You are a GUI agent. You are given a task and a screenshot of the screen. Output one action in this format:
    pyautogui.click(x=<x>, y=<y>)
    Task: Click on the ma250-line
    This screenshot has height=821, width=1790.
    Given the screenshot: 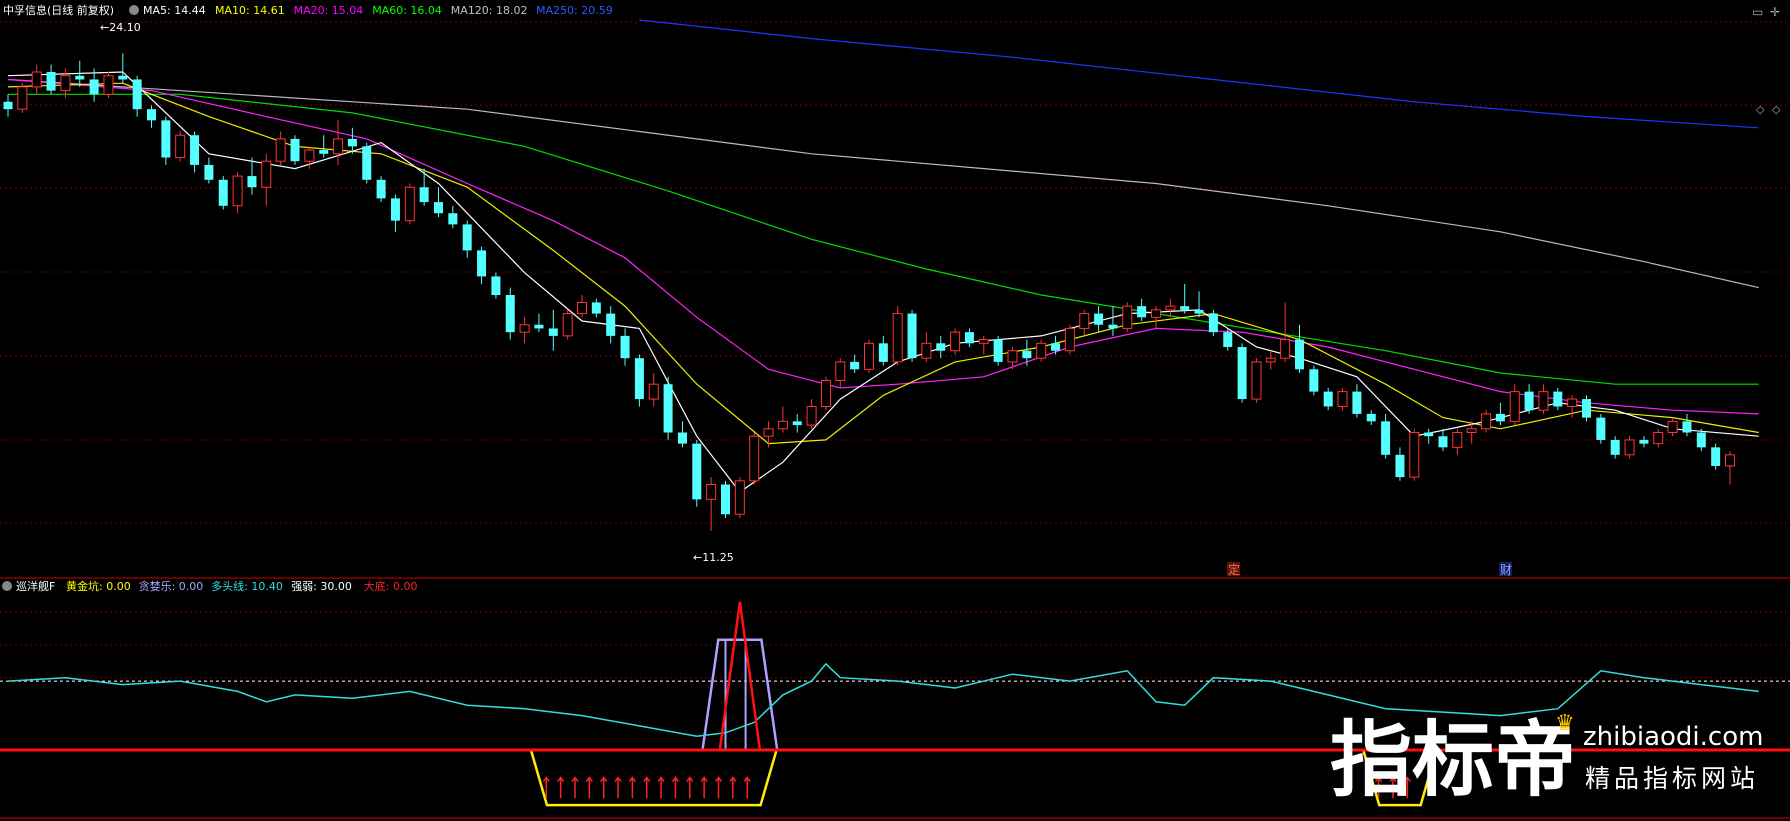 What is the action you would take?
    pyautogui.click(x=1199, y=74)
    